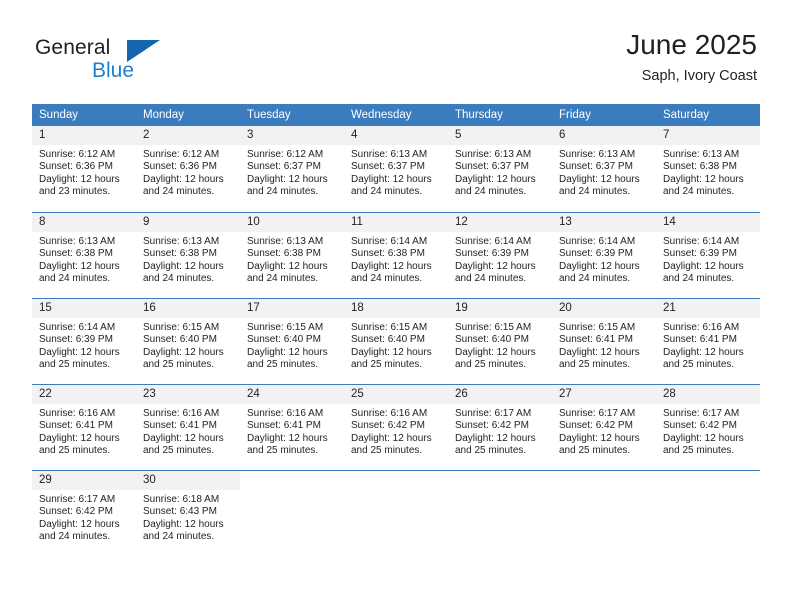  What do you see at coordinates (708, 394) in the screenshot?
I see `day-number: 28` at bounding box center [708, 394].